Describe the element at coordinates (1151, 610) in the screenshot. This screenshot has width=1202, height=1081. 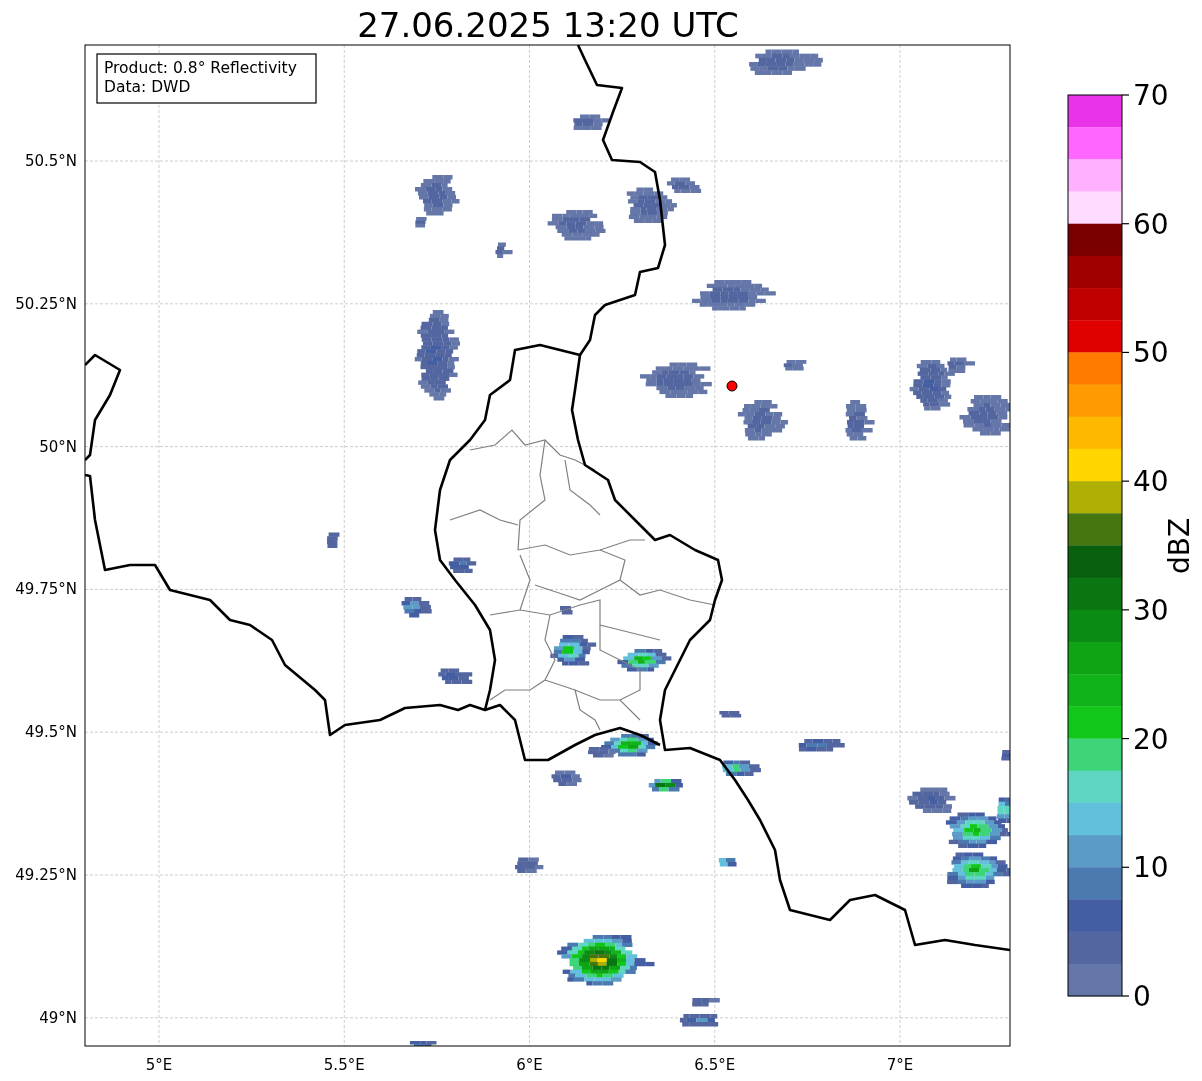
I see `colorbar-tick-label: 30` at that location.